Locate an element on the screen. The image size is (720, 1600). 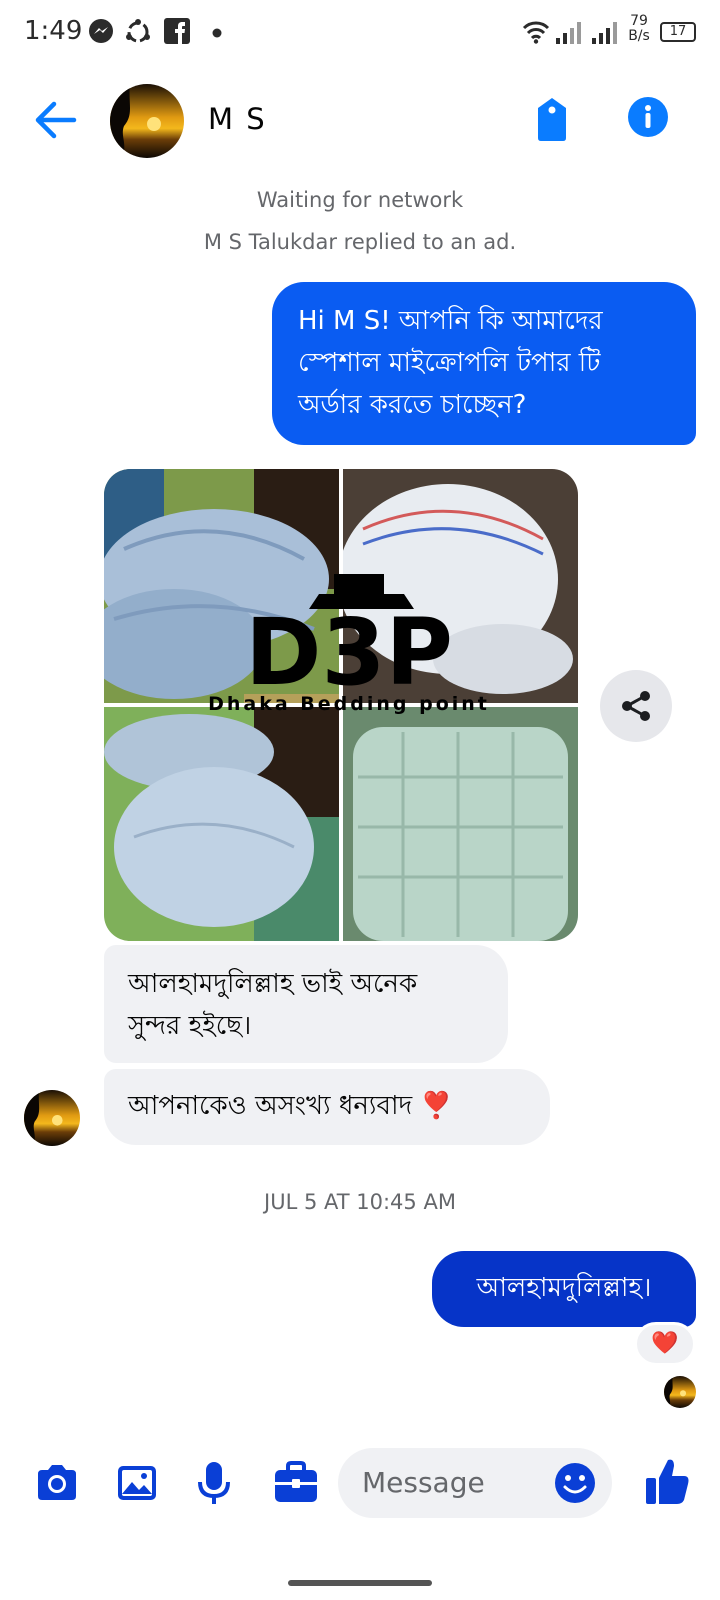
seen-avatar is located at coordinates (680, 1392).